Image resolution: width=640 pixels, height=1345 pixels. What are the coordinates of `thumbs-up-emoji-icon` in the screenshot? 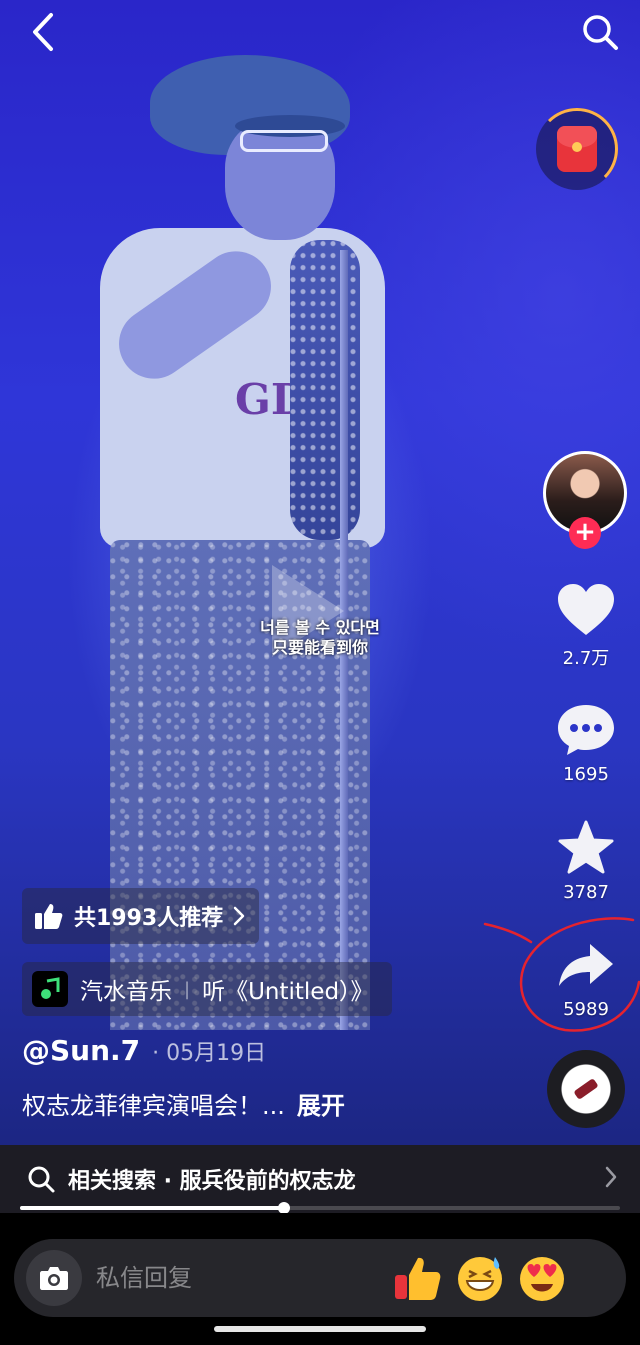 It's located at (418, 1278).